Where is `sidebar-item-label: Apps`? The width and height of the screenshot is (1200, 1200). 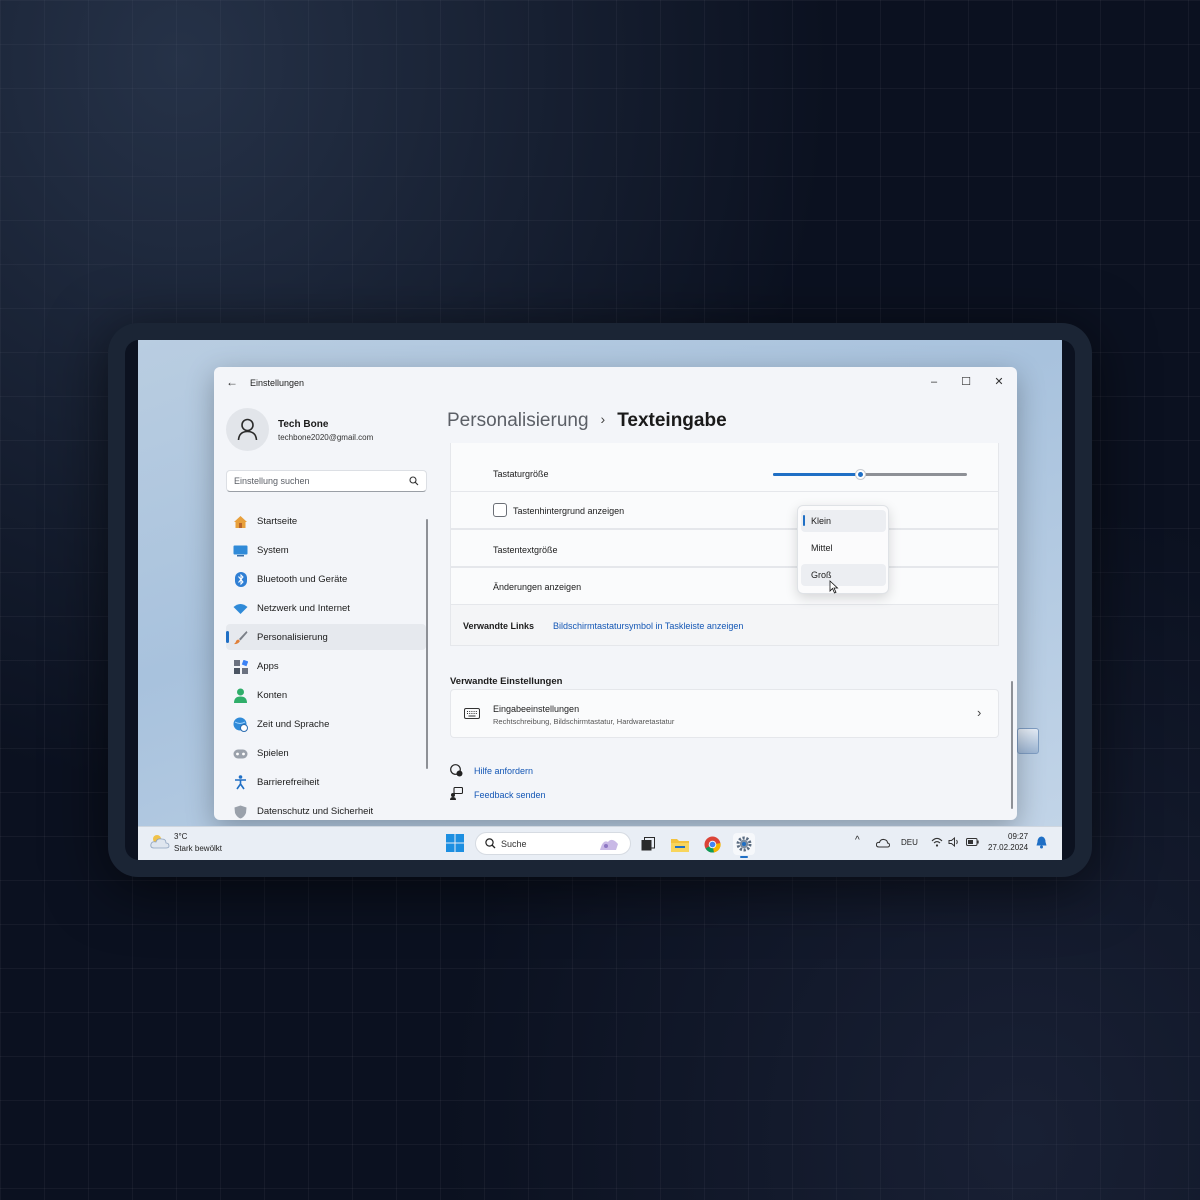
sidebar-item-label: Apps is located at coordinates (268, 666).